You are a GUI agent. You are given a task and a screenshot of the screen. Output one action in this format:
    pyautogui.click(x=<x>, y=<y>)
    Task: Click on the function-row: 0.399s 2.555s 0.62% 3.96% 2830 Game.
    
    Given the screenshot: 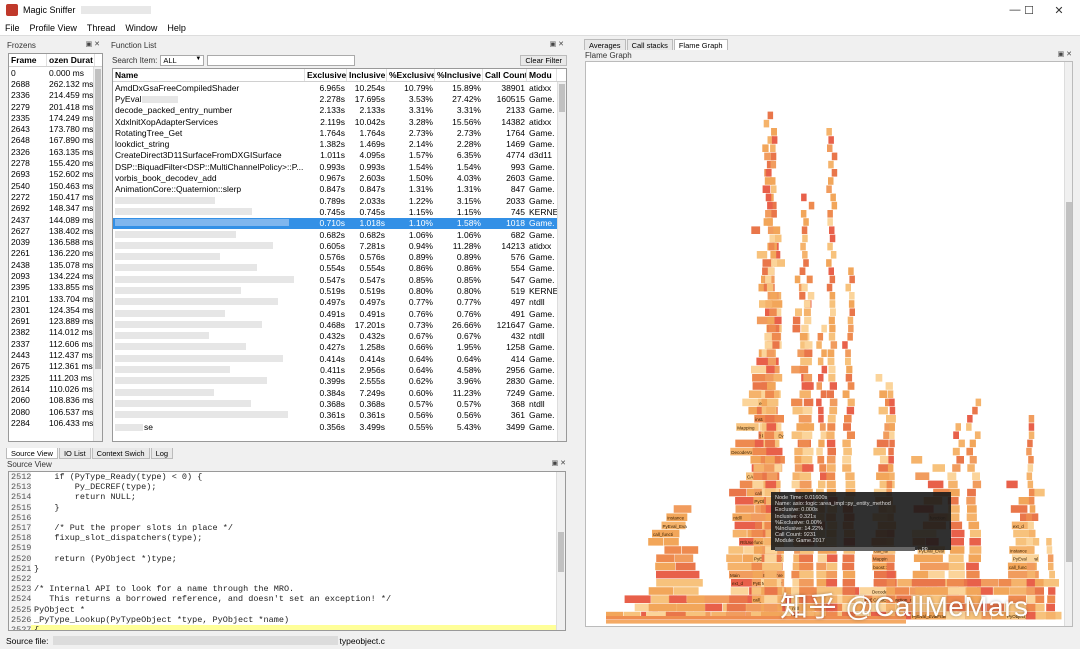 What is the action you would take?
    pyautogui.click(x=339, y=381)
    